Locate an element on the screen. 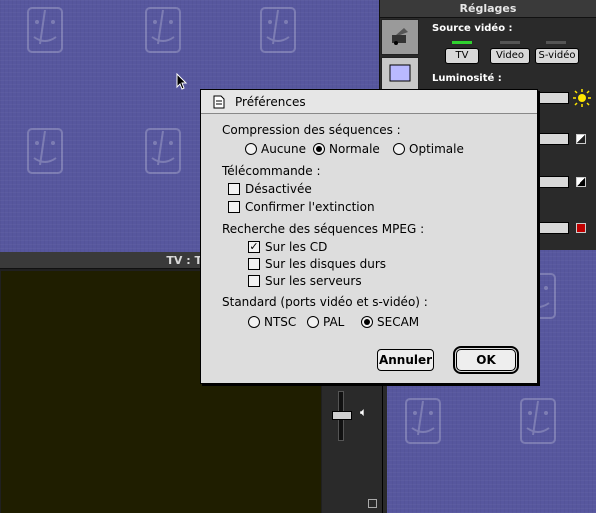 This screenshot has width=596, height=513. radio-ntsc-label: NTSC is located at coordinates (280, 322).